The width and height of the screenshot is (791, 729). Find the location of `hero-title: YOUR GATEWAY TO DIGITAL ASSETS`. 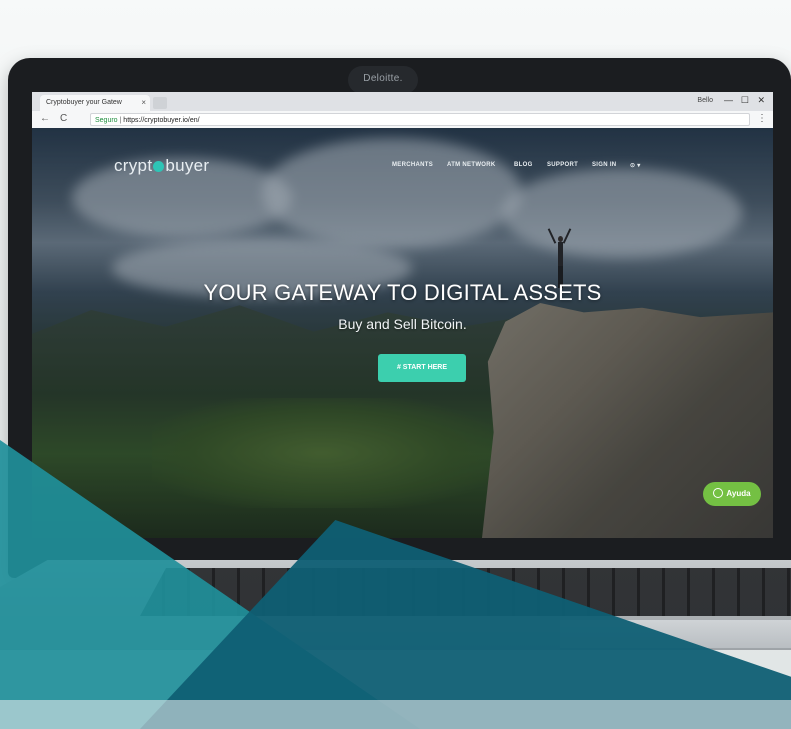

hero-title: YOUR GATEWAY TO DIGITAL ASSETS is located at coordinates (402, 292).